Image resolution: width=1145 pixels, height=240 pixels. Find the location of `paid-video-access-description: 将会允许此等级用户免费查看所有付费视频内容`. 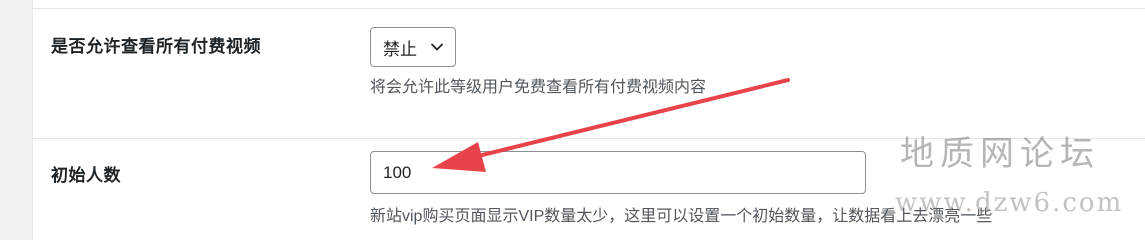

paid-video-access-description: 将会允许此等级用户免费查看所有付费视频内容 is located at coordinates (538, 87).